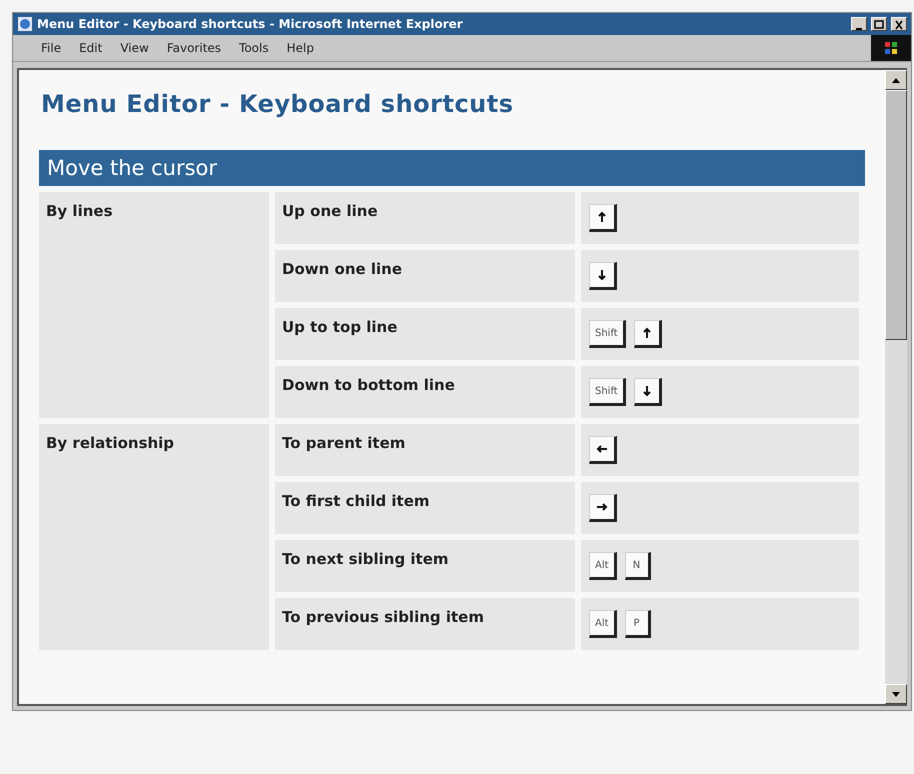 The width and height of the screenshot is (914, 774). I want to click on scroll-thumb, so click(896, 215).